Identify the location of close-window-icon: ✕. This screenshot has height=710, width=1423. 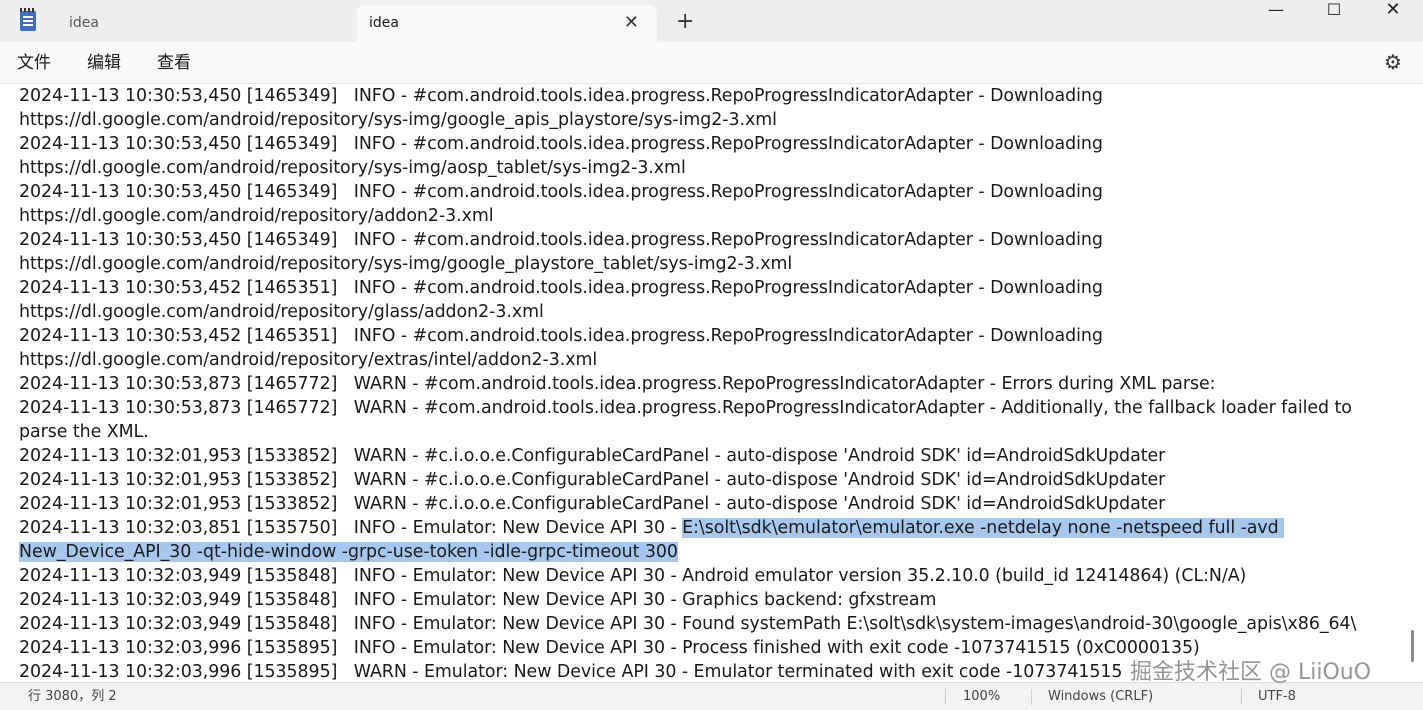
(1393, 10).